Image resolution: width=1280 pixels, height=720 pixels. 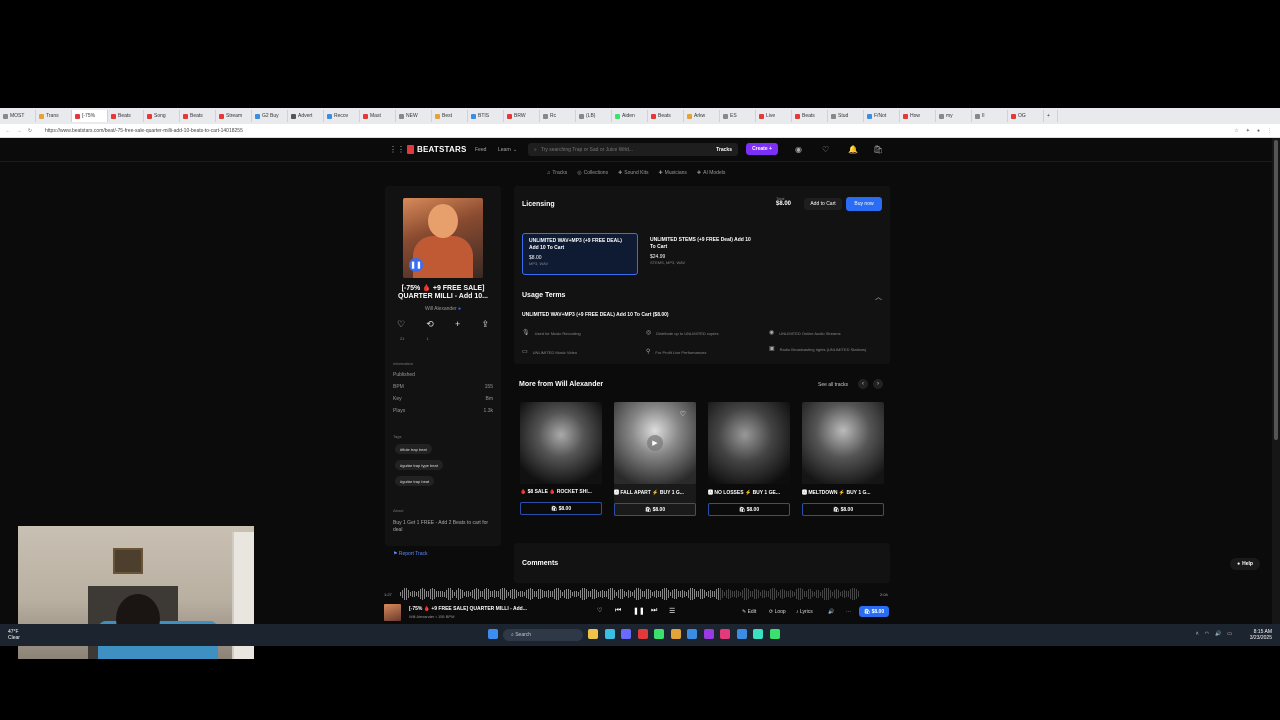 What do you see at coordinates (515, 150) in the screenshot?
I see `chevron-down-icon: ⌄` at bounding box center [515, 150].